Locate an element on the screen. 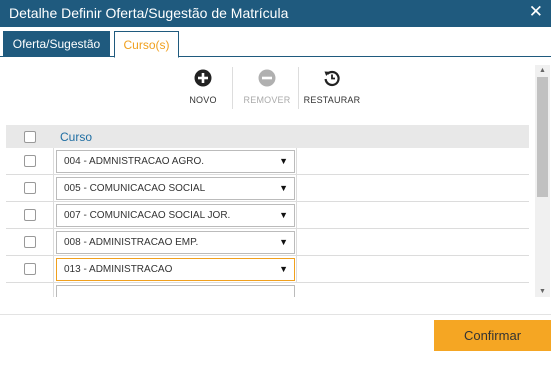 The height and width of the screenshot is (366, 551). table-row: 007 - COMUNICACAO SOCIAL JOR. ▼ is located at coordinates (267, 215).